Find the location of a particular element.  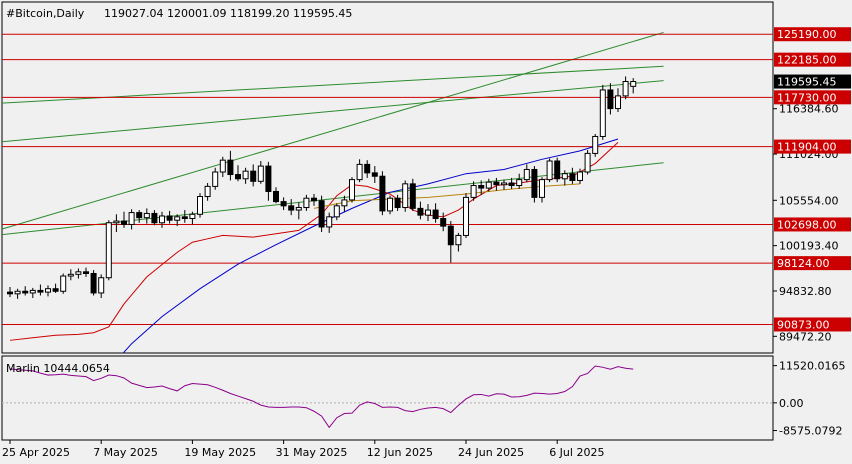

price-level-label: 102698.00 is located at coordinates (807, 224).